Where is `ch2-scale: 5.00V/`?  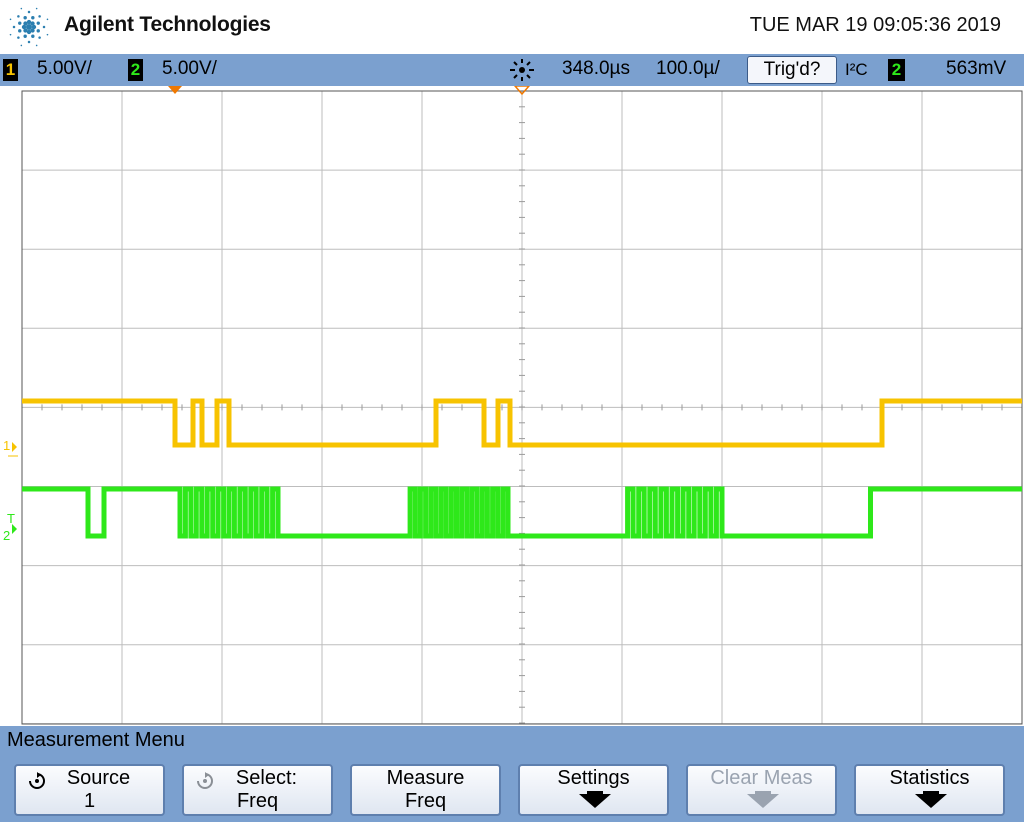 ch2-scale: 5.00V/ is located at coordinates (189, 69).